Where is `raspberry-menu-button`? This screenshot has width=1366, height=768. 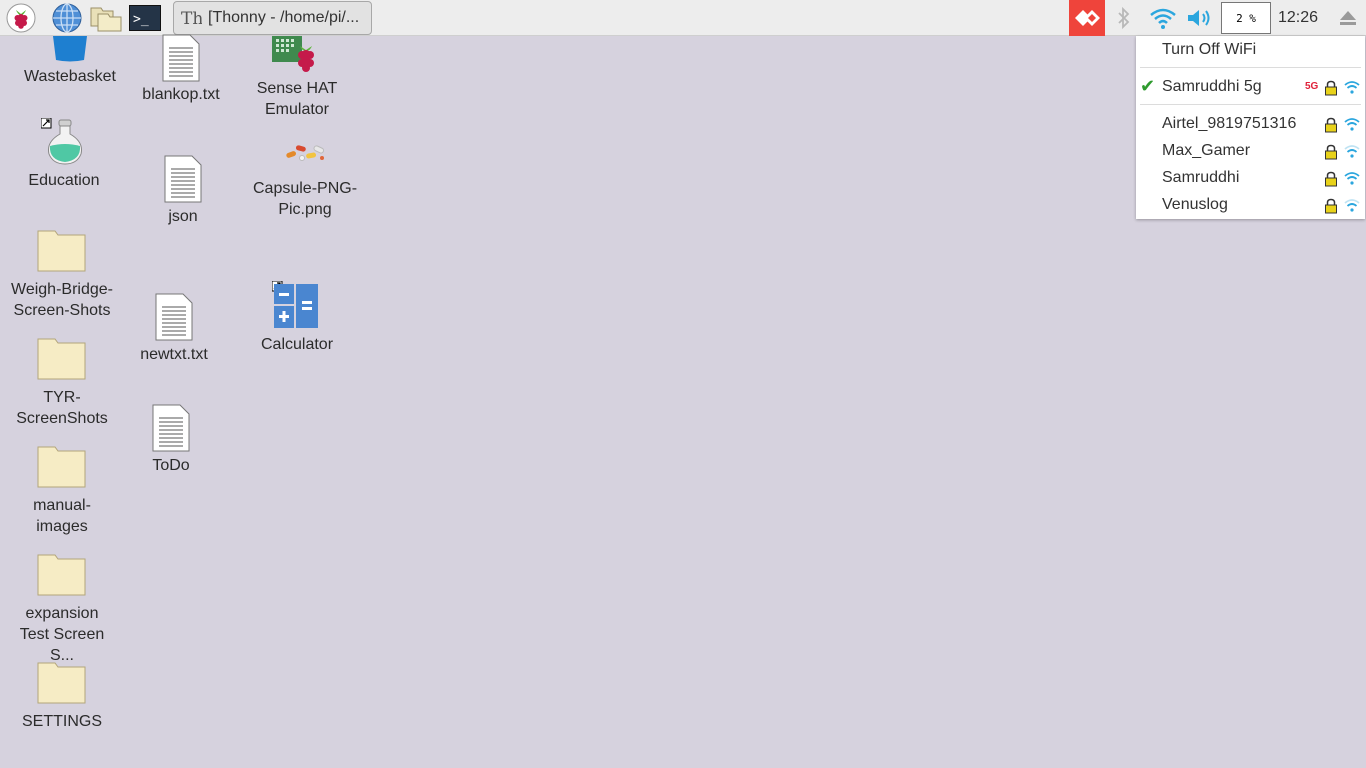 raspberry-menu-button is located at coordinates (21, 18).